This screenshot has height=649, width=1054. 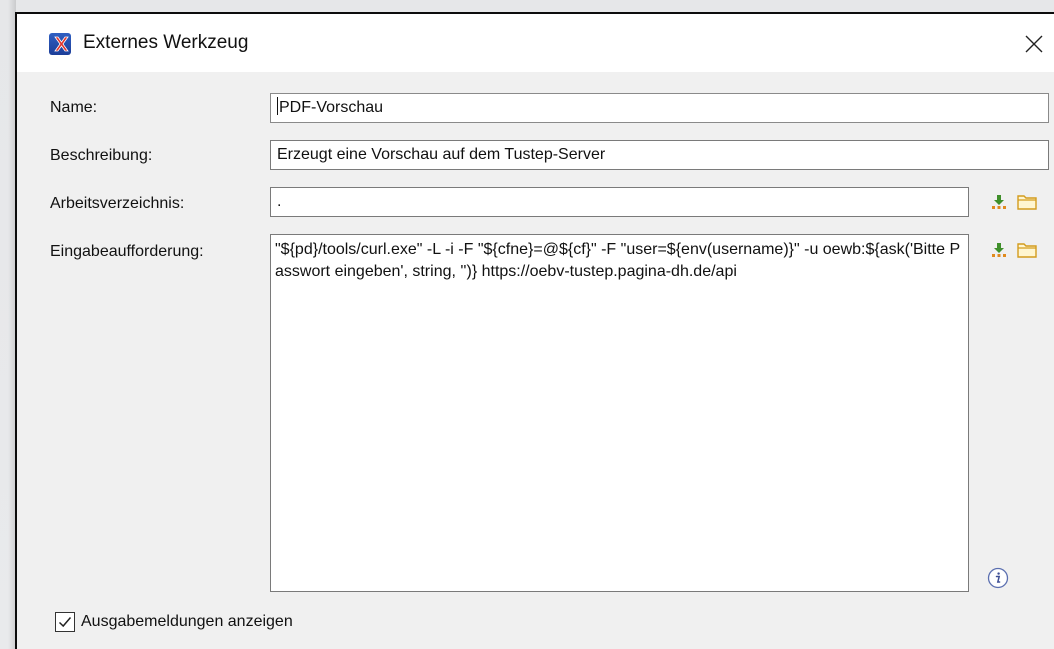 I want to click on prompt-label: Eingabeaufforderung:, so click(x=127, y=251).